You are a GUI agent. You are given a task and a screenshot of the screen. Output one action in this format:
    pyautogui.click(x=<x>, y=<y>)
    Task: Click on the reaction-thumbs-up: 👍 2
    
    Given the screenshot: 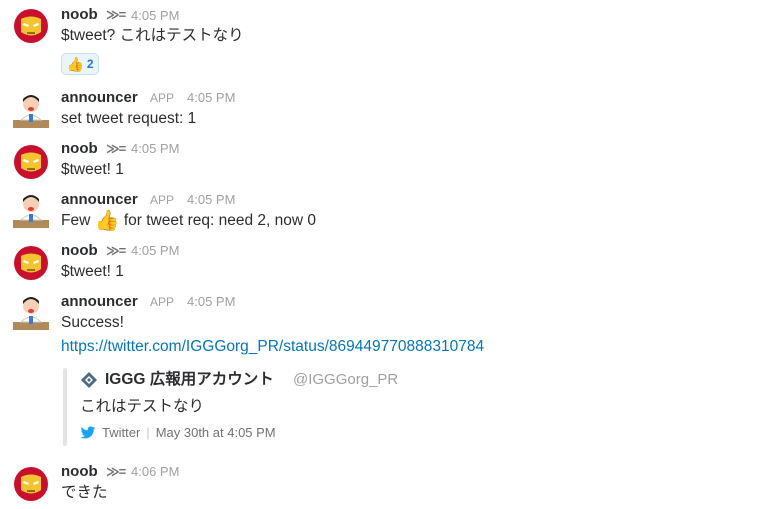 What is the action you would take?
    pyautogui.click(x=80, y=64)
    